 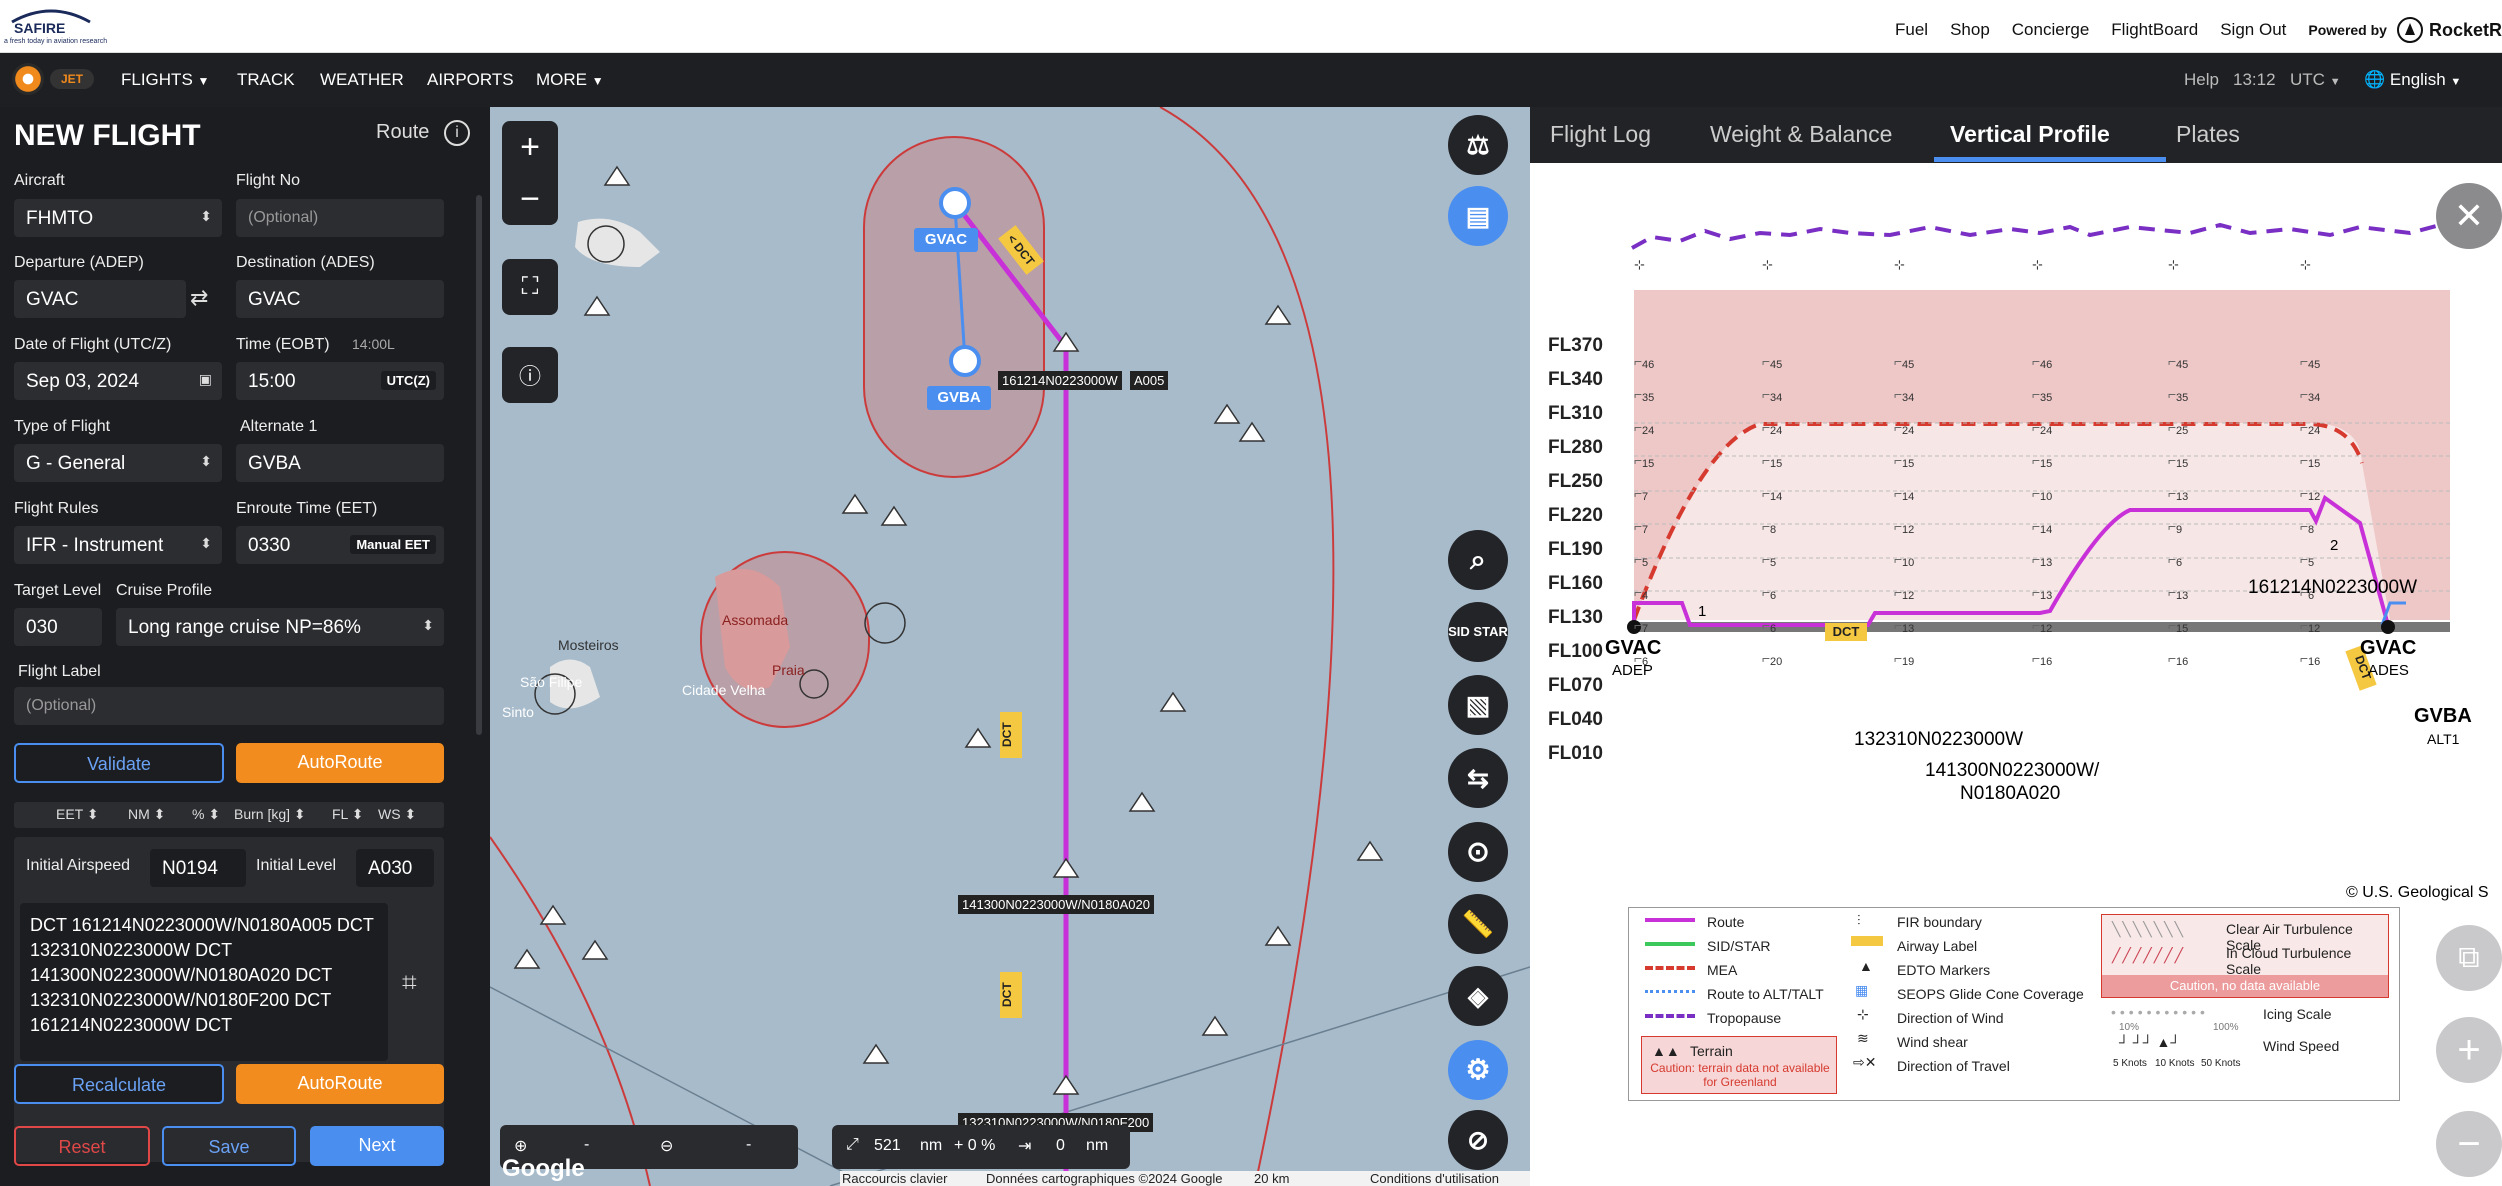 I want to click on alternate-input: GVBA, so click(x=340, y=463).